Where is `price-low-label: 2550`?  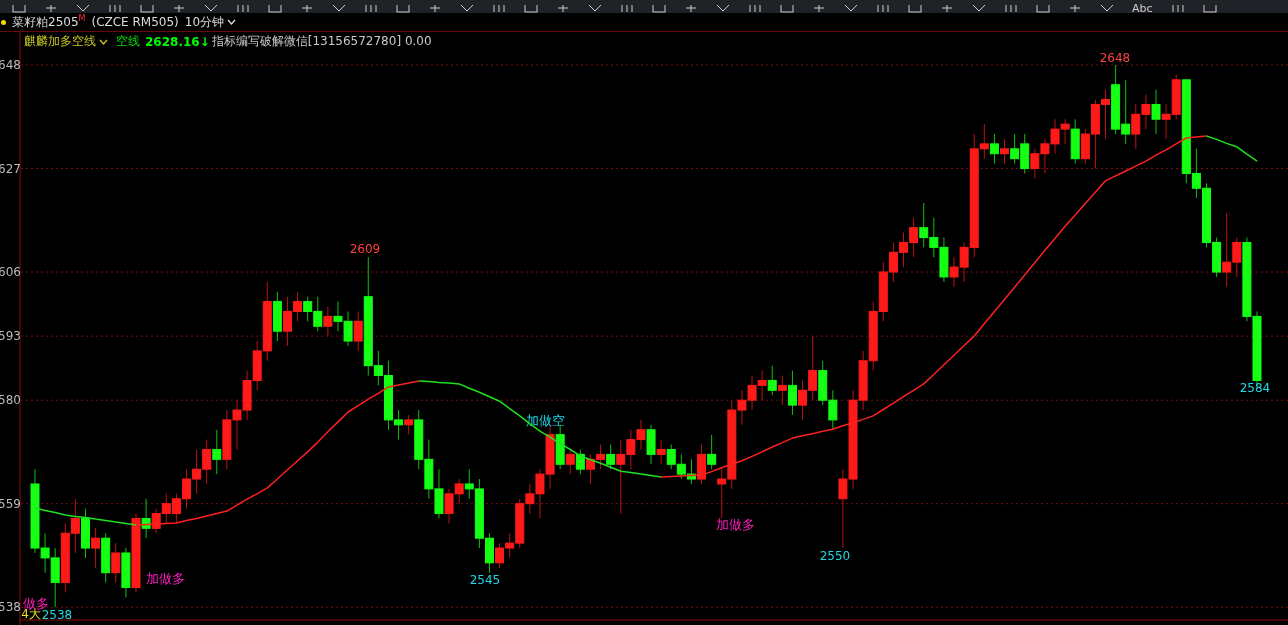 price-low-label: 2550 is located at coordinates (835, 556).